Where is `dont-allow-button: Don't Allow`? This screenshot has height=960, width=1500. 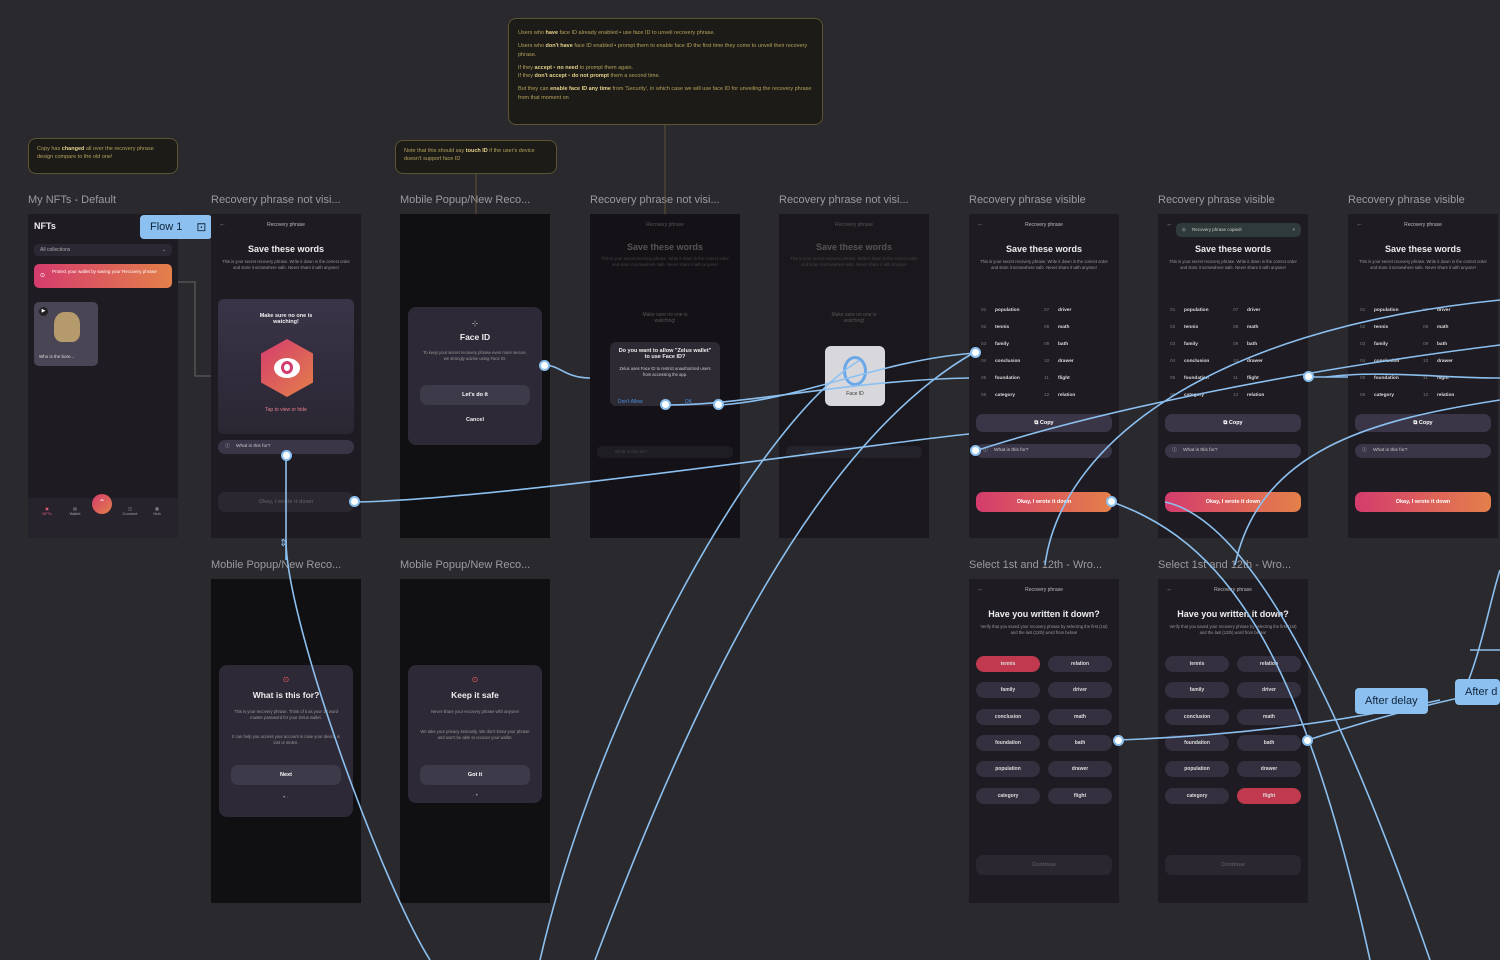
dont-allow-button: Don't Allow is located at coordinates (630, 402).